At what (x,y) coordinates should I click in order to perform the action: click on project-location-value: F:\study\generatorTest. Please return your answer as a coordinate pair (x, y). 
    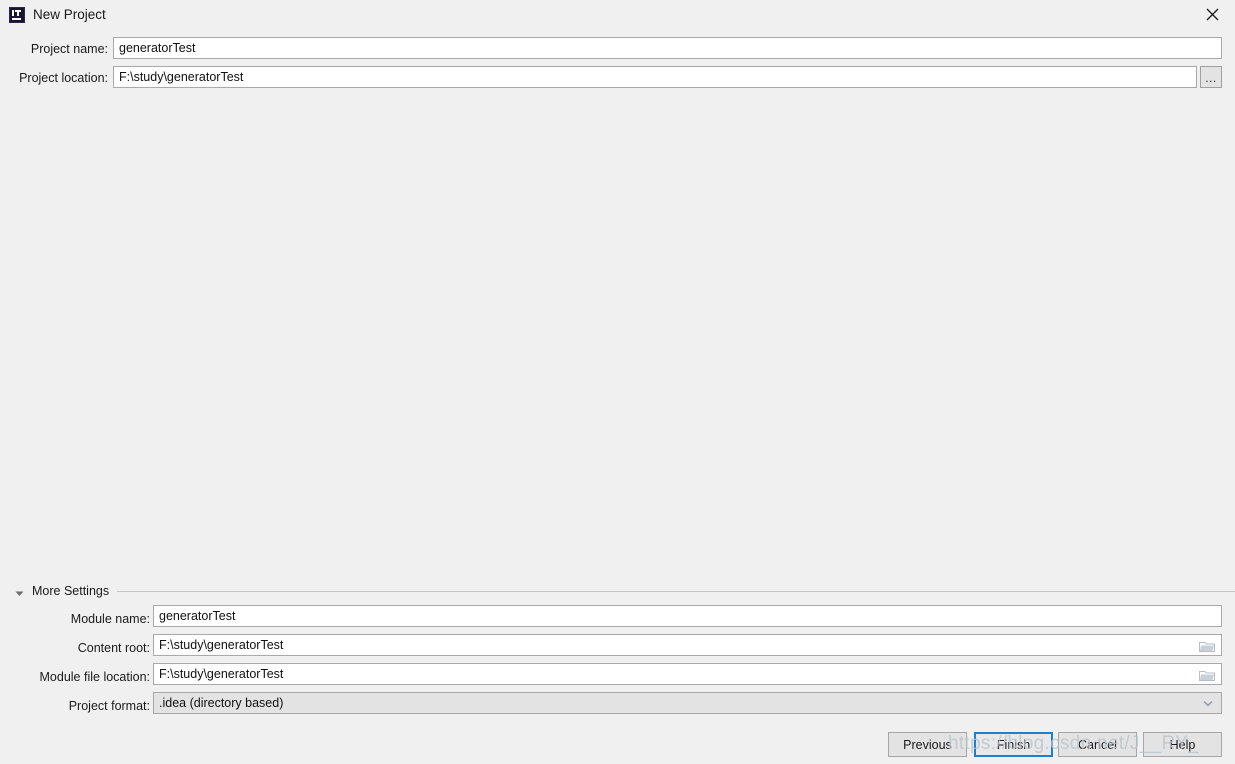
    Looking at the image, I should click on (181, 77).